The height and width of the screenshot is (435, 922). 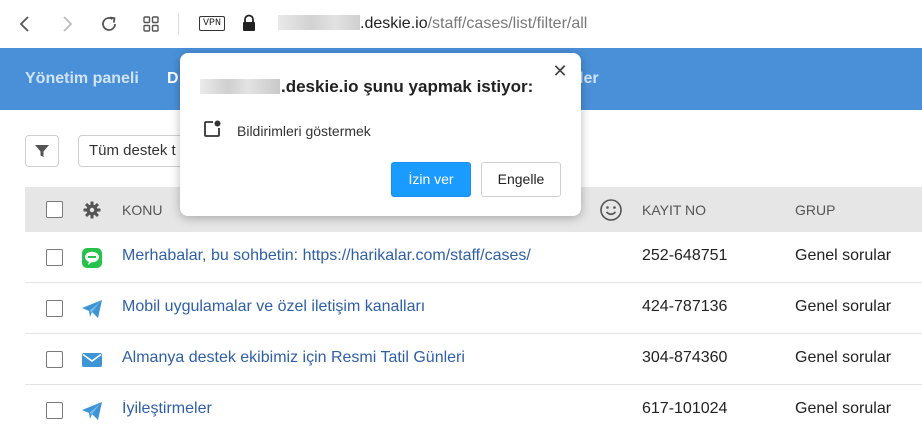 What do you see at coordinates (507, 23) in the screenshot?
I see `url-path: /staff/cases/list/filter/all` at bounding box center [507, 23].